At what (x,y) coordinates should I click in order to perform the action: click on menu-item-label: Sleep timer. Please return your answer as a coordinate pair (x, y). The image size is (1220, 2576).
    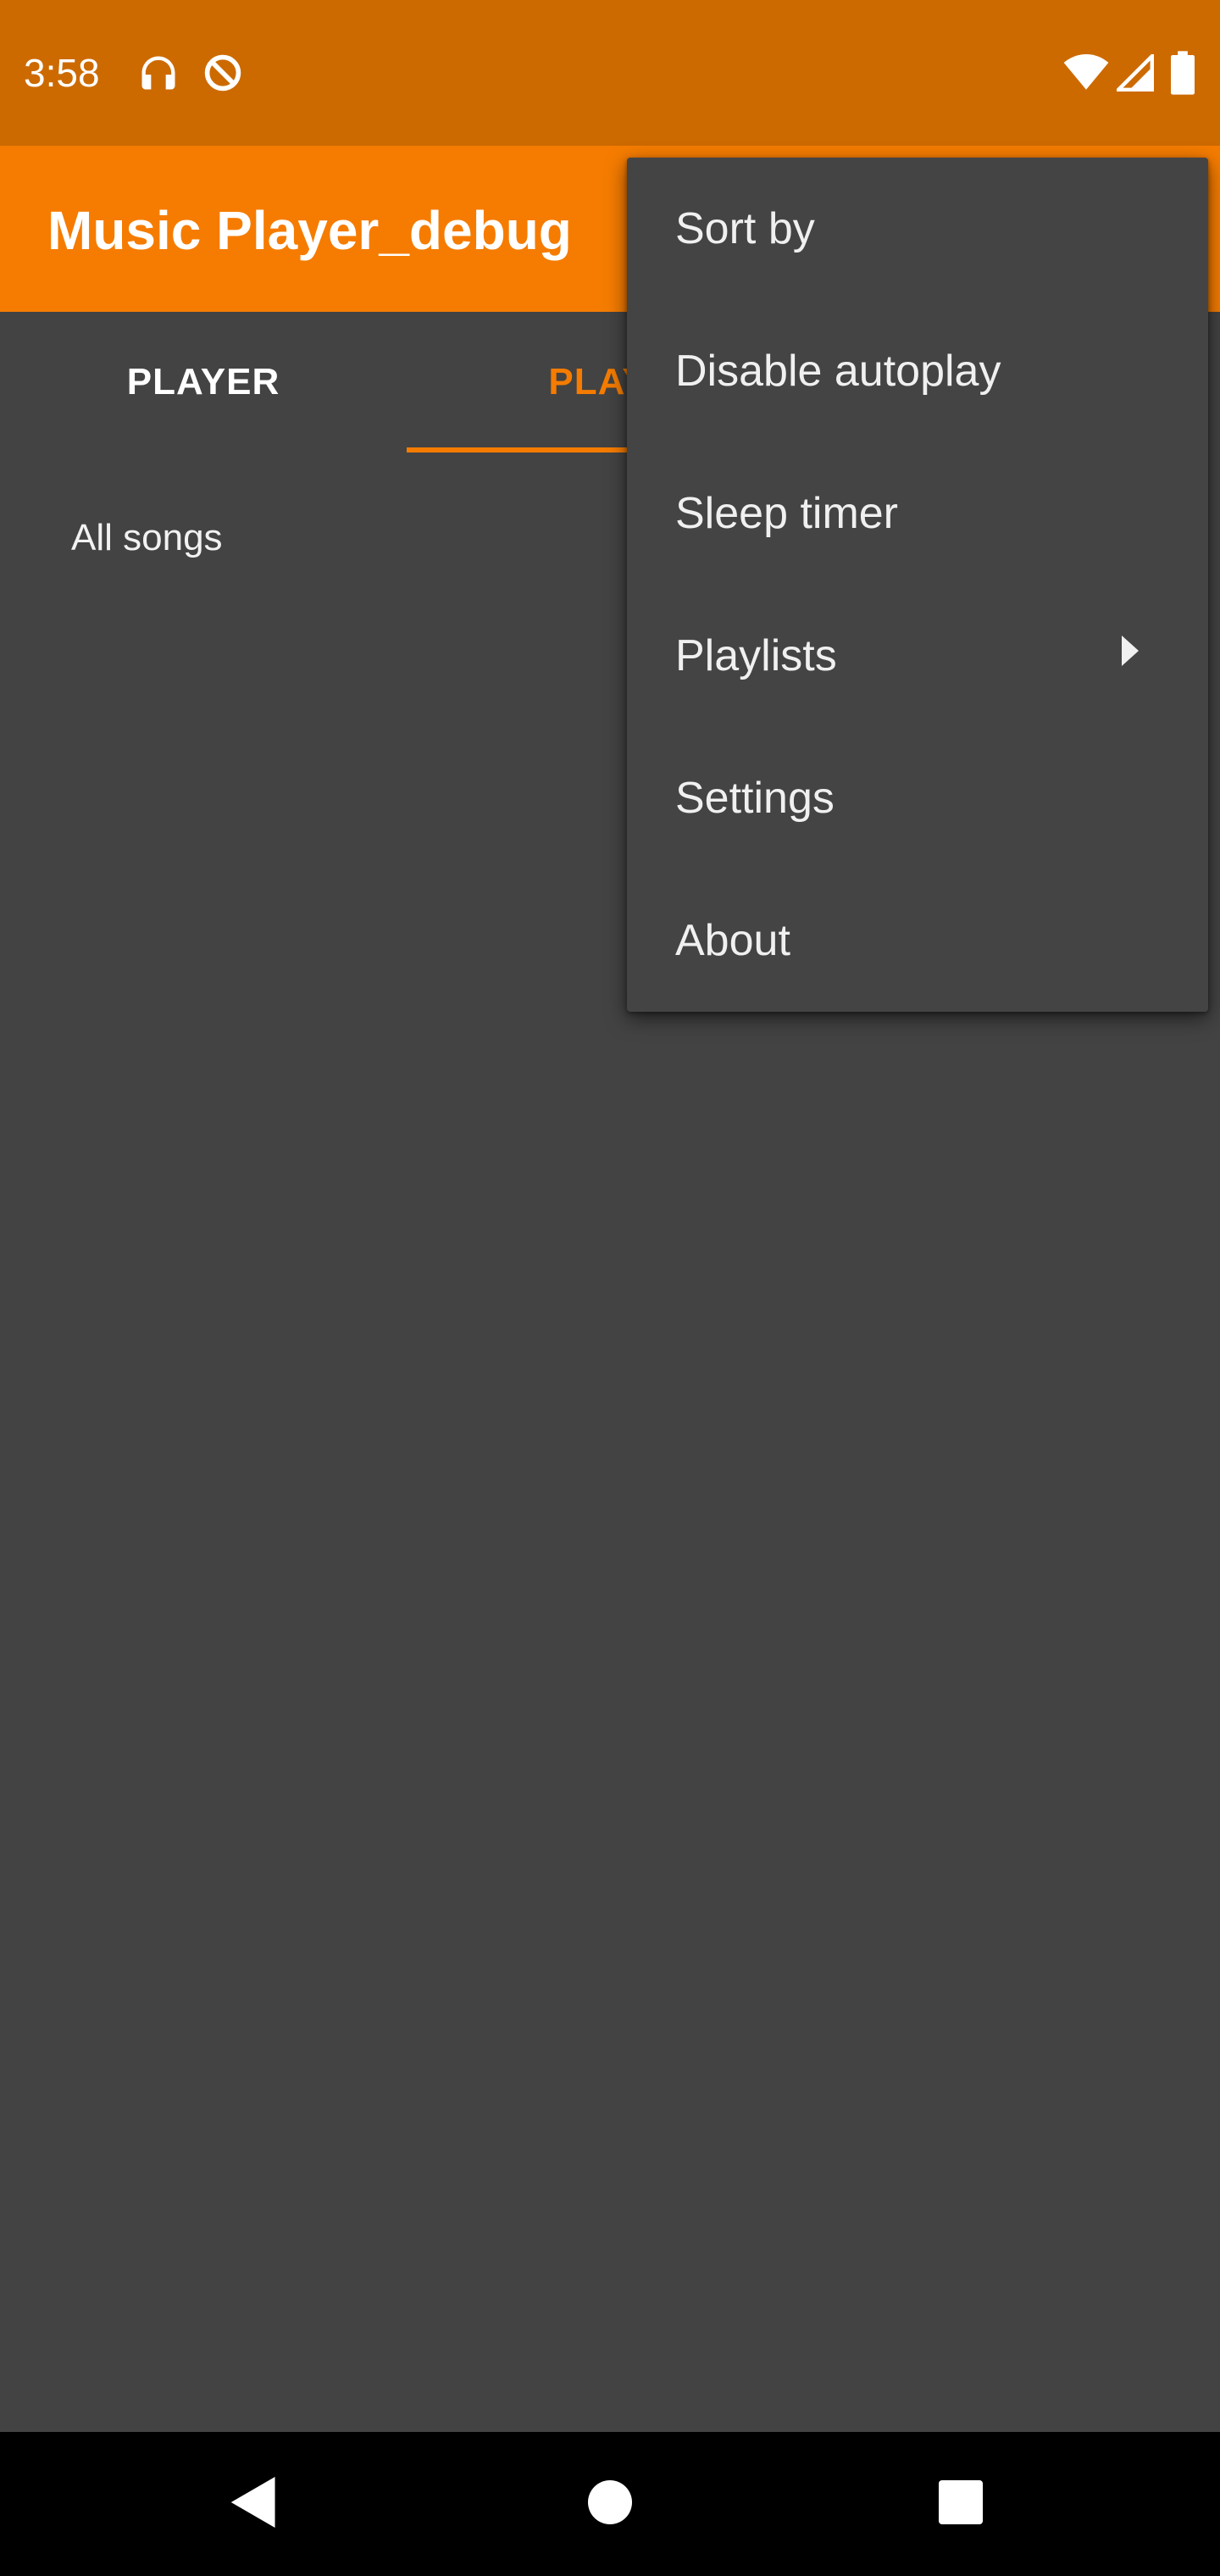
    Looking at the image, I should click on (786, 513).